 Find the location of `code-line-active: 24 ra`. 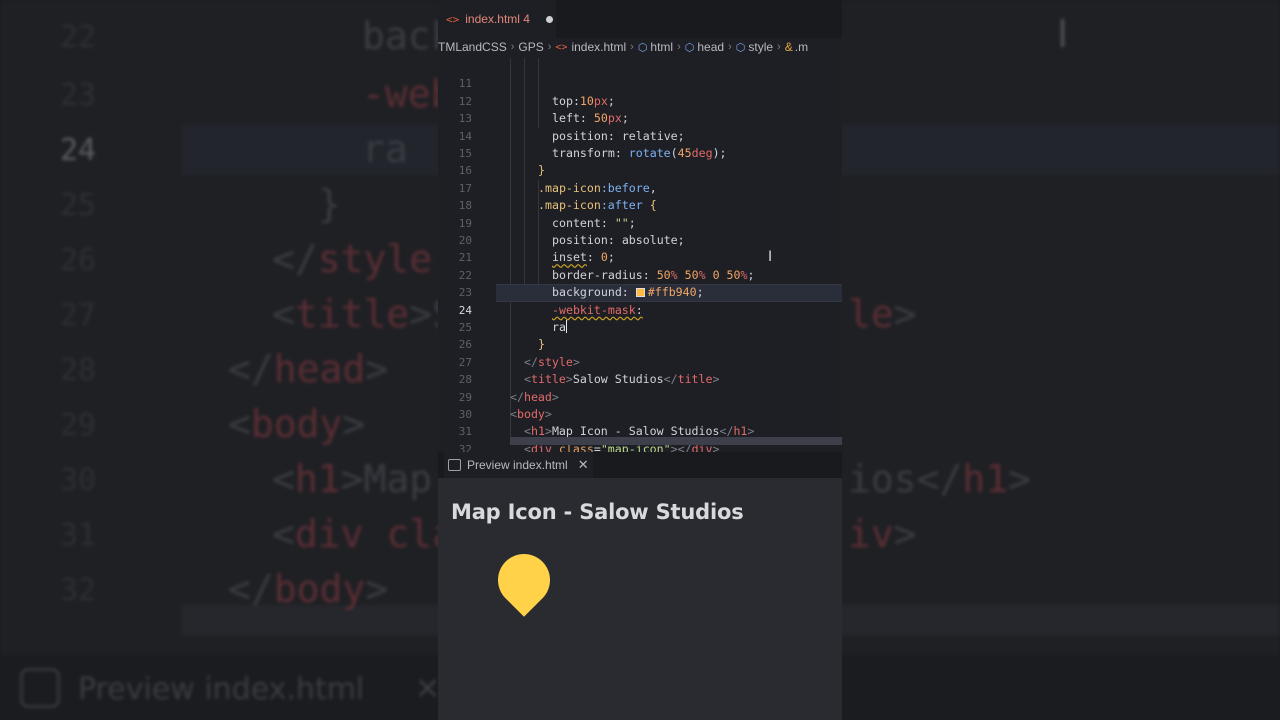

code-line-active: 24 ra is located at coordinates (513, 318).